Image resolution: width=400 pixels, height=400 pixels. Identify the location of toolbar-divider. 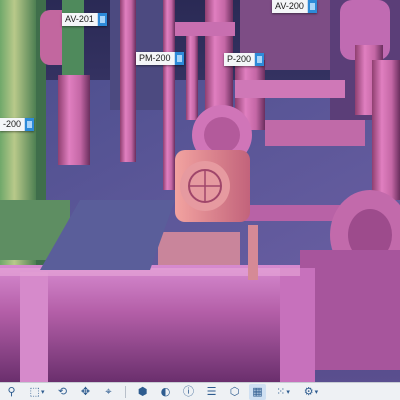
(125, 392).